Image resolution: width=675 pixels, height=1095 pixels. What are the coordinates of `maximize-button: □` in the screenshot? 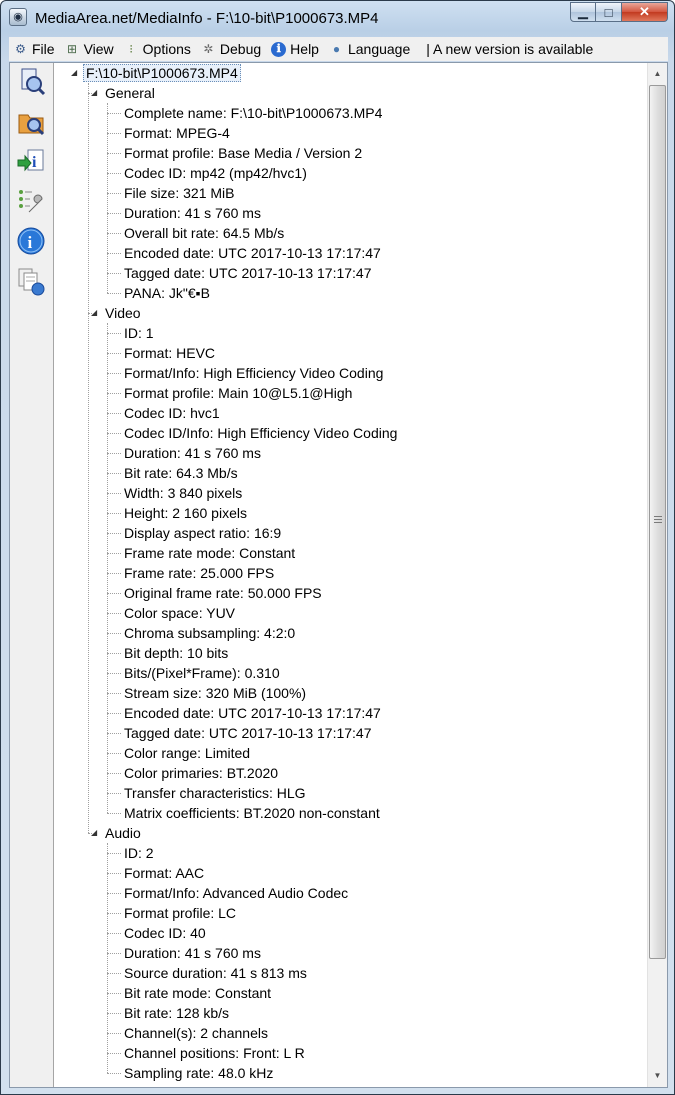 It's located at (609, 12).